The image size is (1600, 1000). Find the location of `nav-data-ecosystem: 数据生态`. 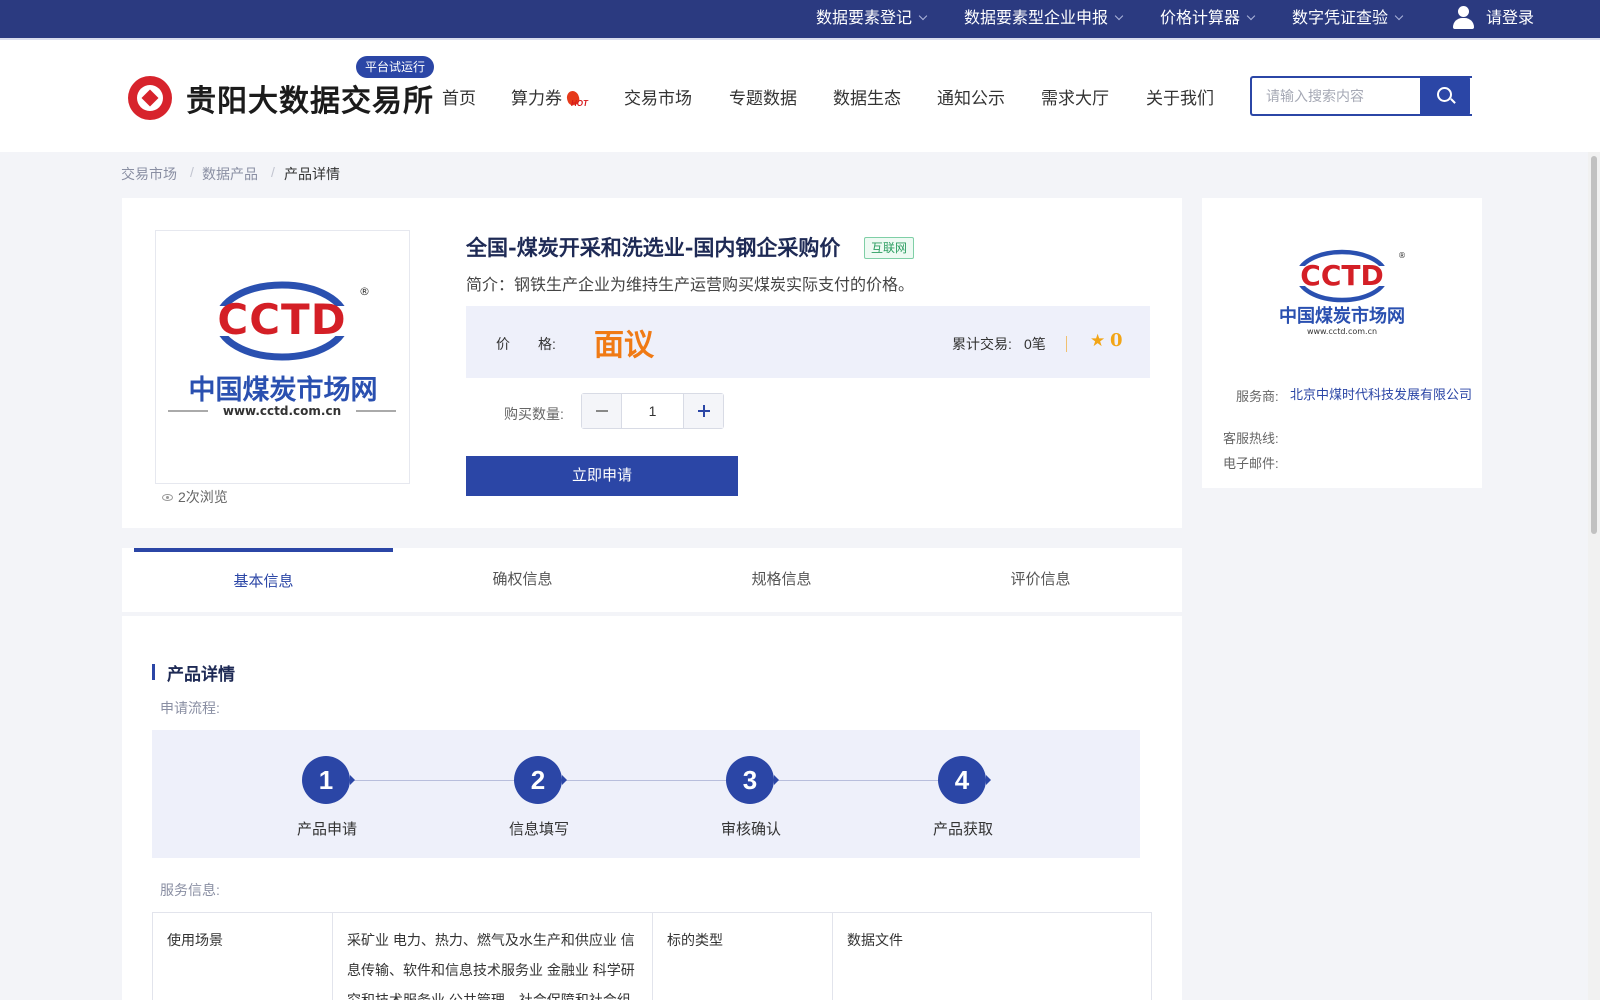

nav-data-ecosystem: 数据生态 is located at coordinates (867, 96).